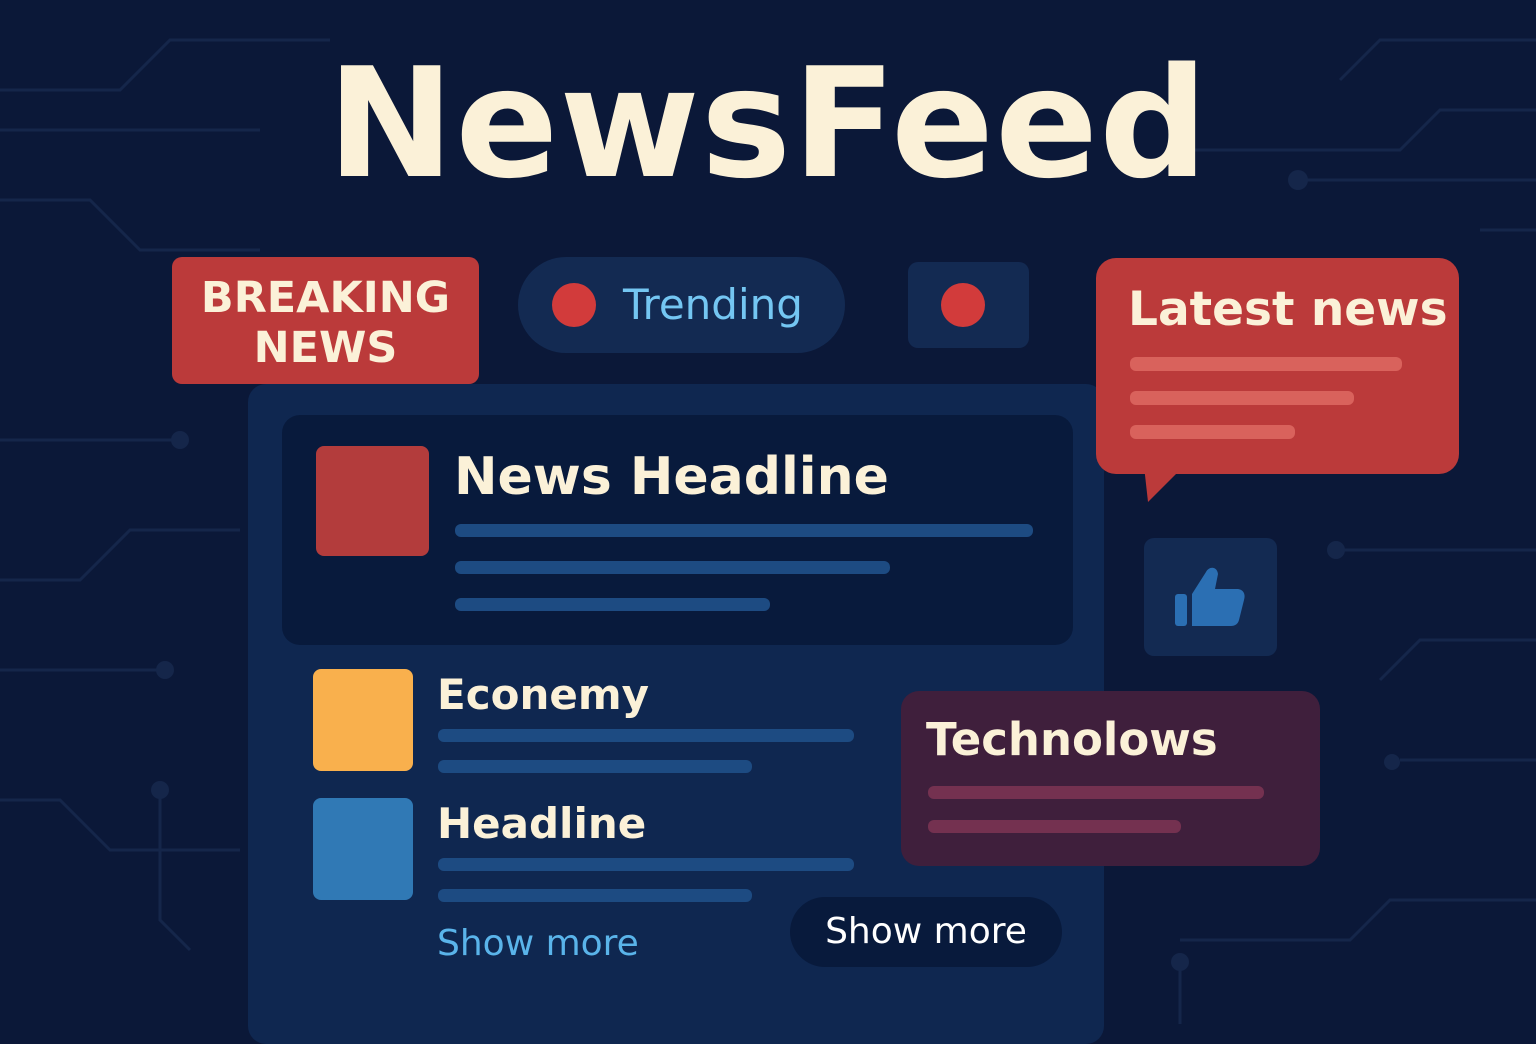 The image size is (1536, 1044). Describe the element at coordinates (325, 348) in the screenshot. I see `breaking-news-line-2: NEWS` at that location.